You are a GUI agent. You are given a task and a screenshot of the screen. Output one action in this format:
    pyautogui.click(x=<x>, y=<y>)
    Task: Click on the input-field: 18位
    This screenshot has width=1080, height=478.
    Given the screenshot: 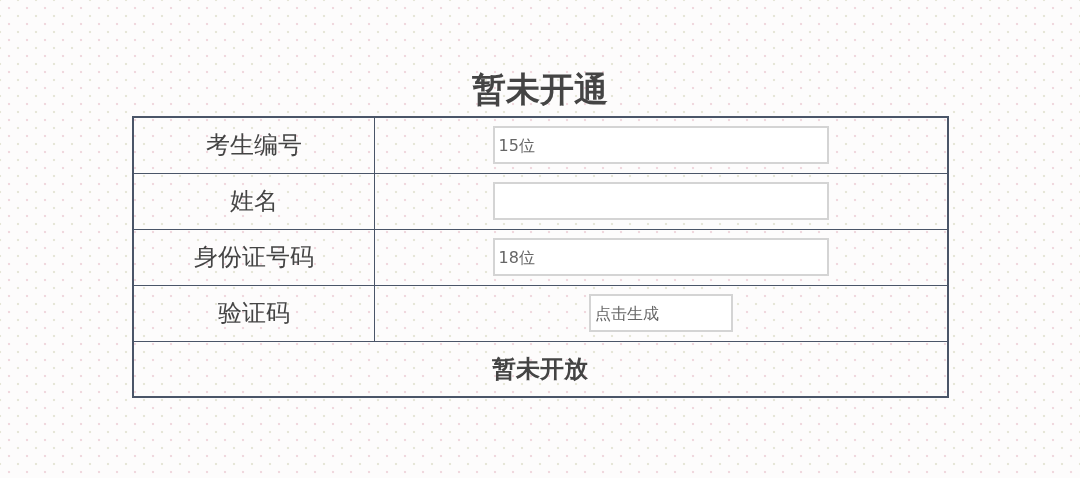 What is the action you would take?
    pyautogui.click(x=660, y=257)
    